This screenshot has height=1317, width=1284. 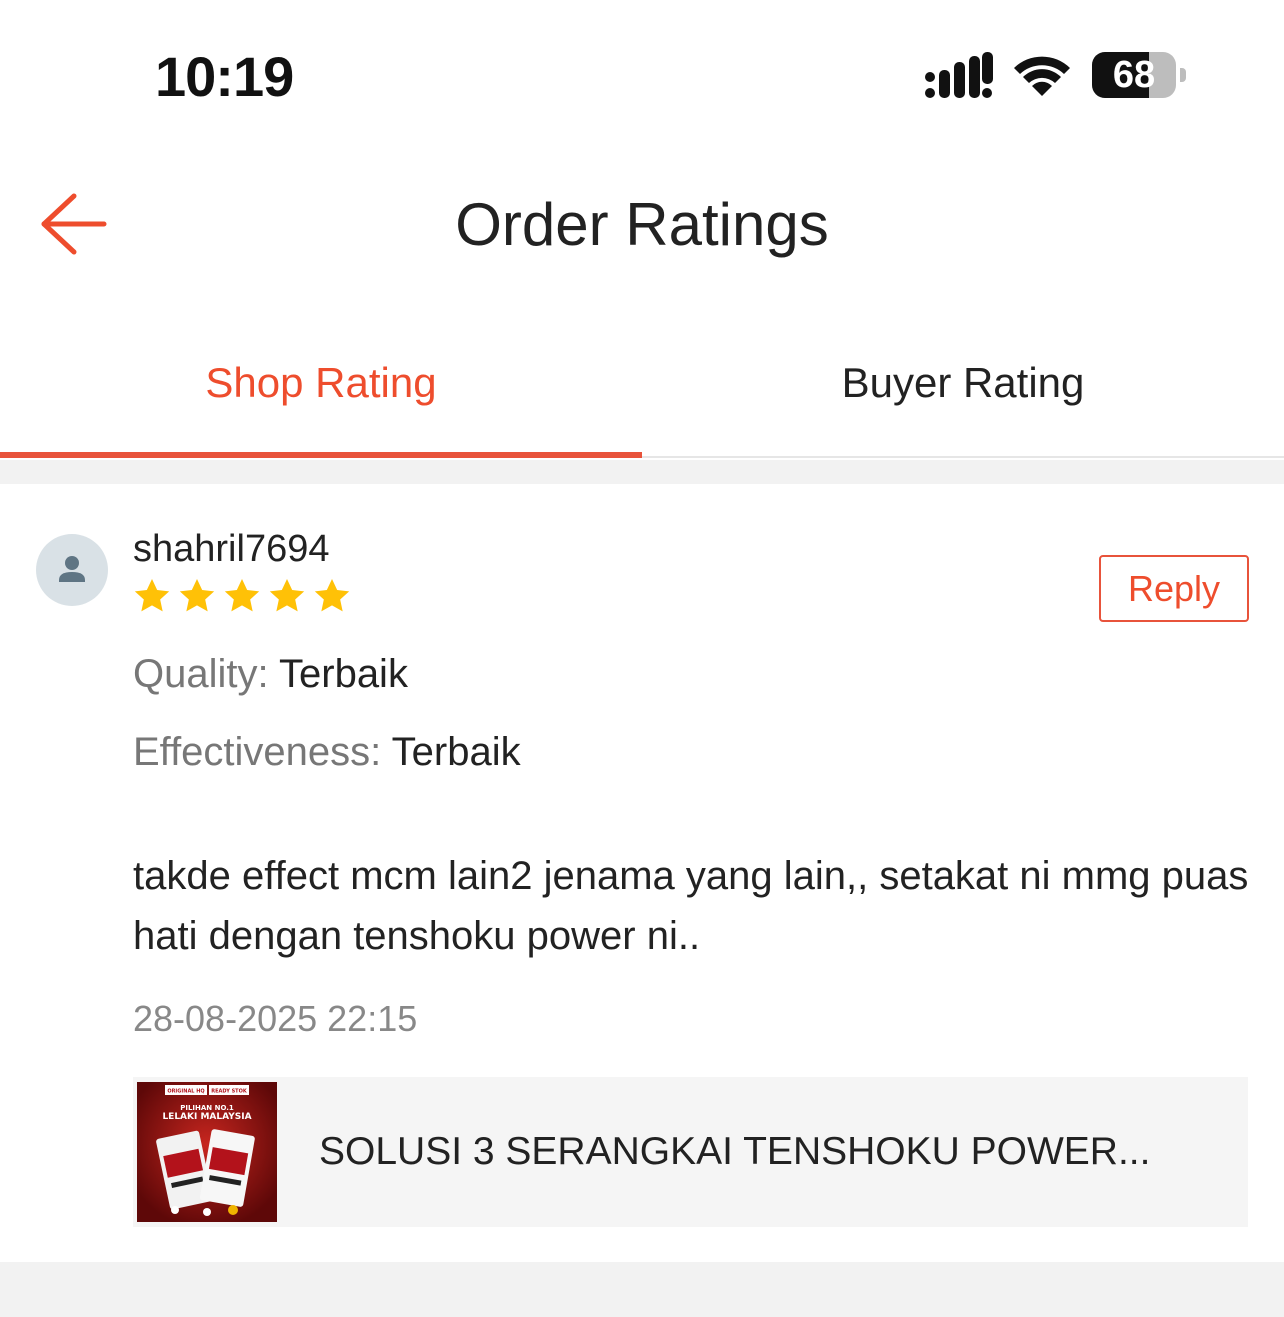 I want to click on attribute-label: Effectiveness:, so click(x=257, y=752).